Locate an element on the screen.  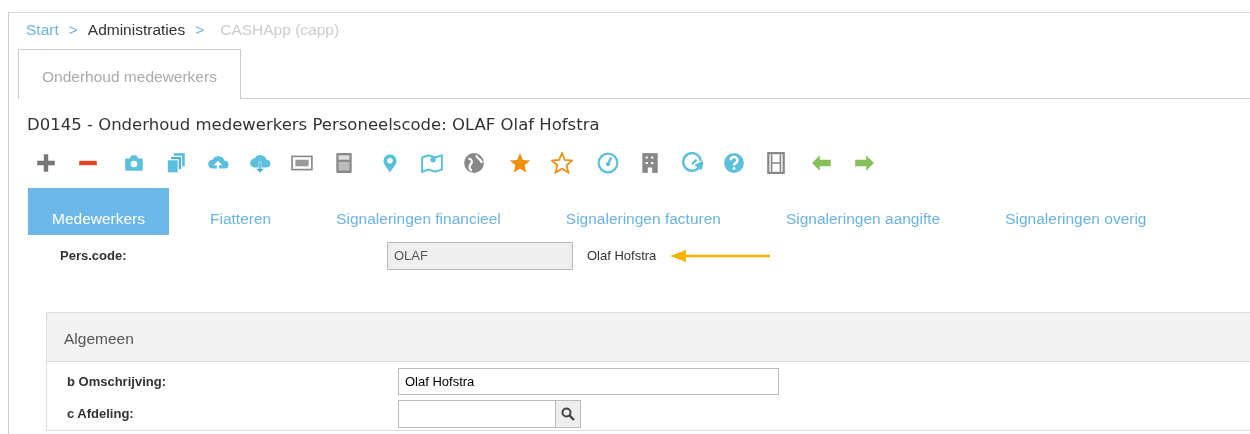
nav-tab: Medewerkers is located at coordinates (99, 211).